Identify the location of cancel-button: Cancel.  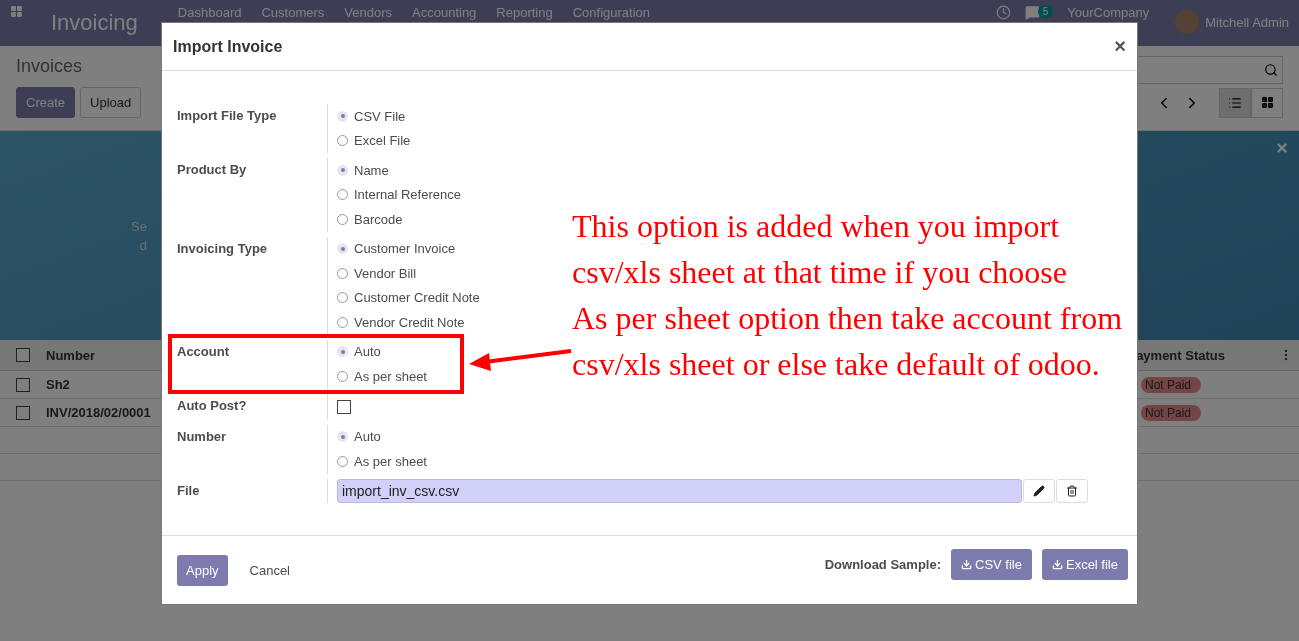
(269, 570).